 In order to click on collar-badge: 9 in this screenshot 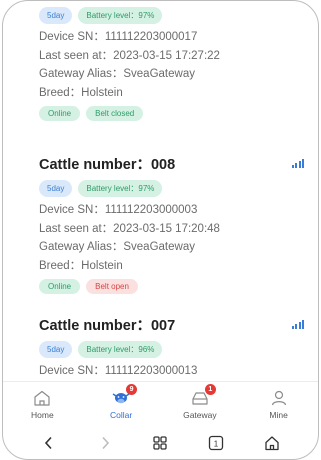, I will do `click(132, 389)`.